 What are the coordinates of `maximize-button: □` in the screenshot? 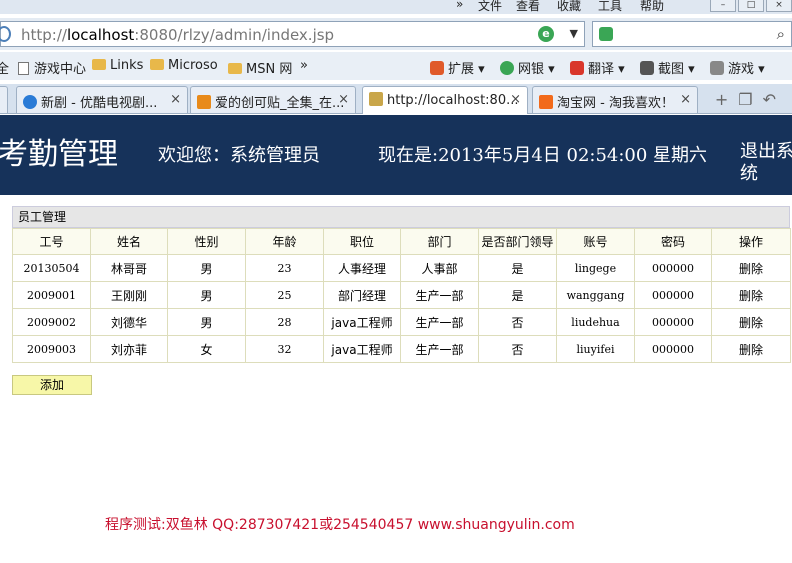 It's located at (751, 6).